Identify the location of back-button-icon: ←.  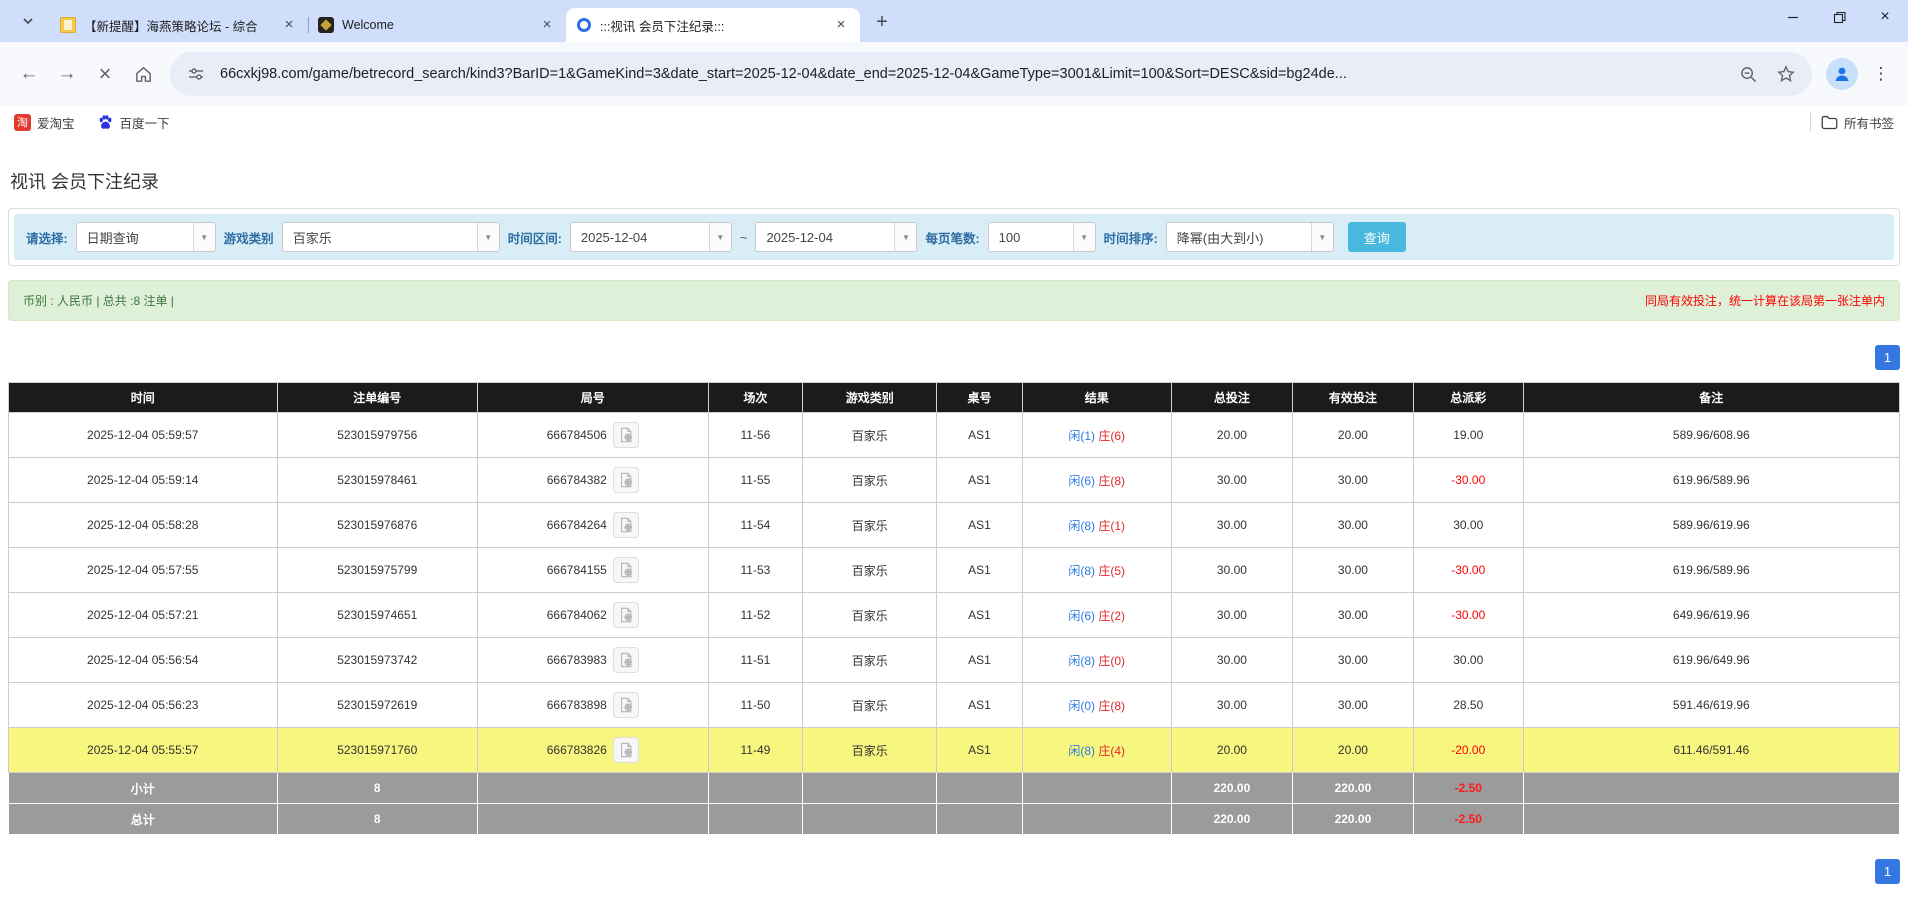
(29, 74).